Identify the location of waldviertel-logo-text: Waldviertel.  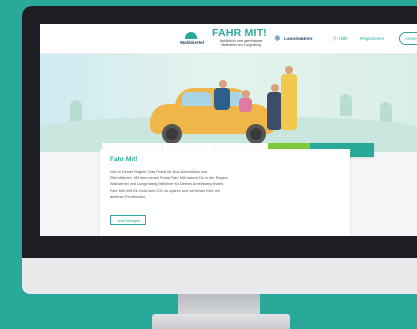
(192, 42).